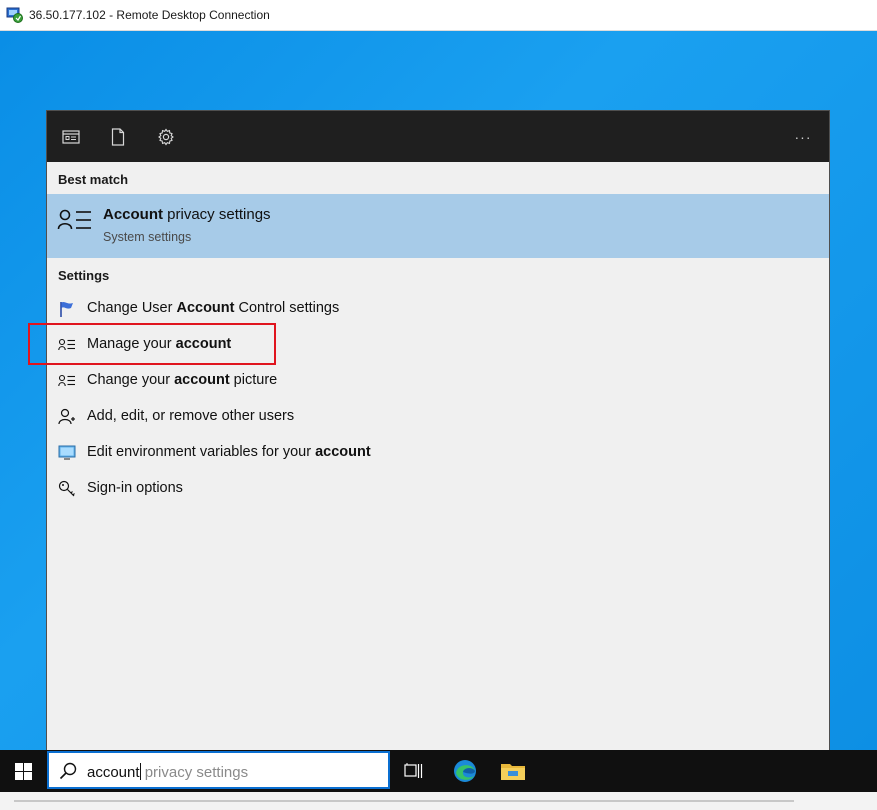  What do you see at coordinates (191, 416) in the screenshot?
I see `result-label: Add, edit, or remove other users` at bounding box center [191, 416].